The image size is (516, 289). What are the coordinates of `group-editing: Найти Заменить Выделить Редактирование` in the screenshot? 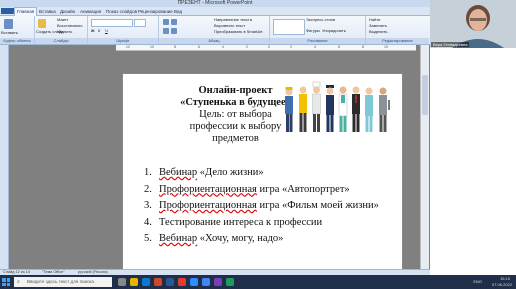 It's located at (397, 30).